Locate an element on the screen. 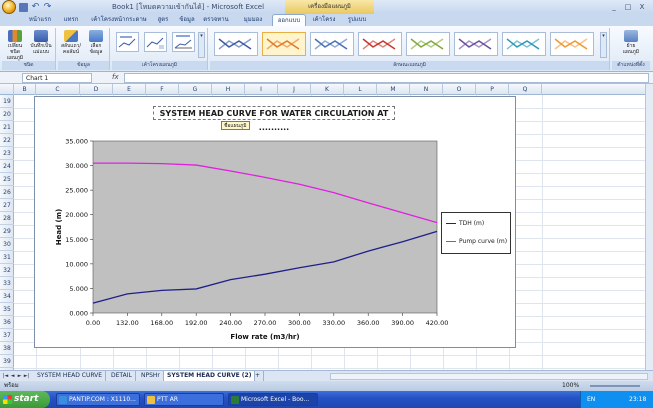 This screenshot has height=408, width=653. column-header-f: F is located at coordinates (162, 89).